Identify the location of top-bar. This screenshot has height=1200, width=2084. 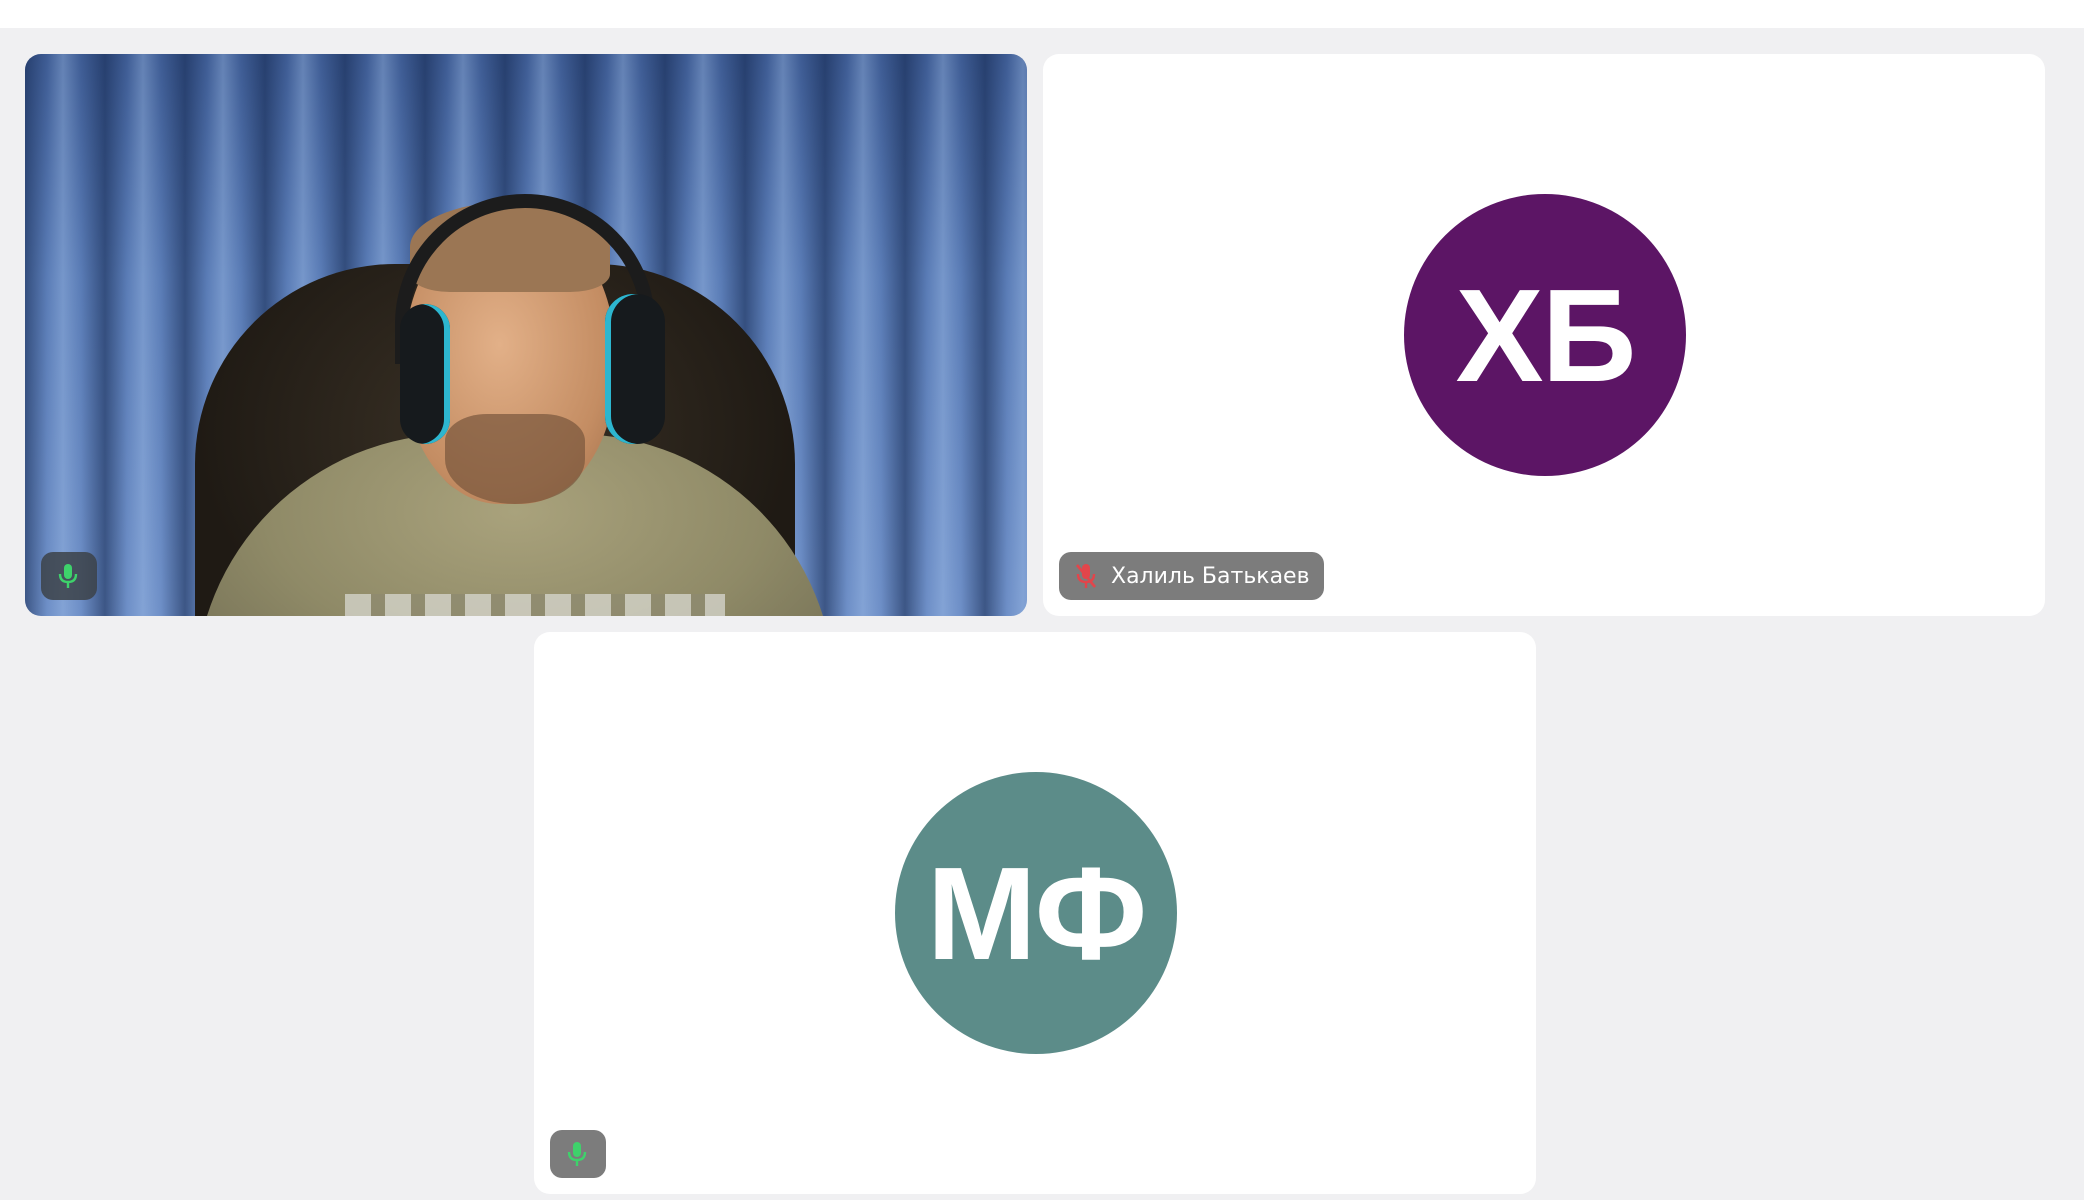
(1042, 14).